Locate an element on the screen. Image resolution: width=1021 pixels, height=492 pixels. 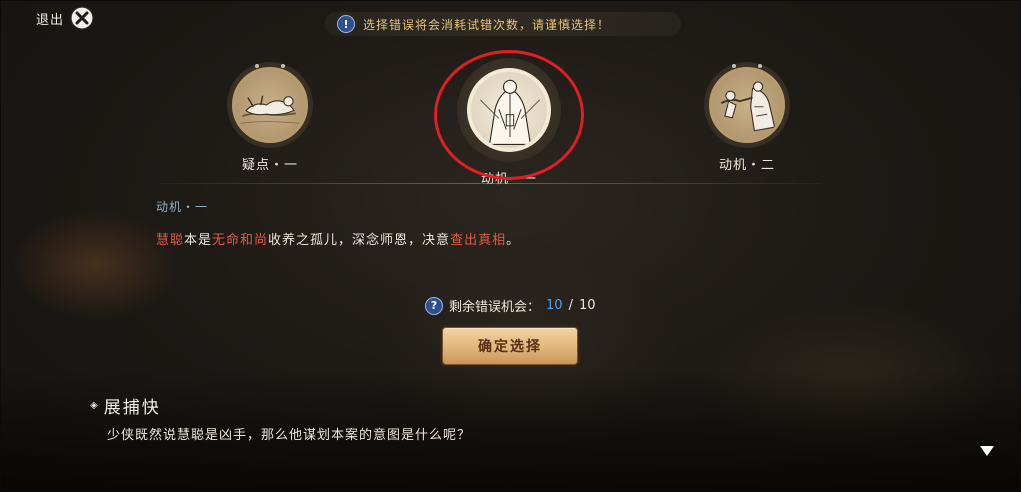
detail-segment: 本是 is located at coordinates (198, 240).